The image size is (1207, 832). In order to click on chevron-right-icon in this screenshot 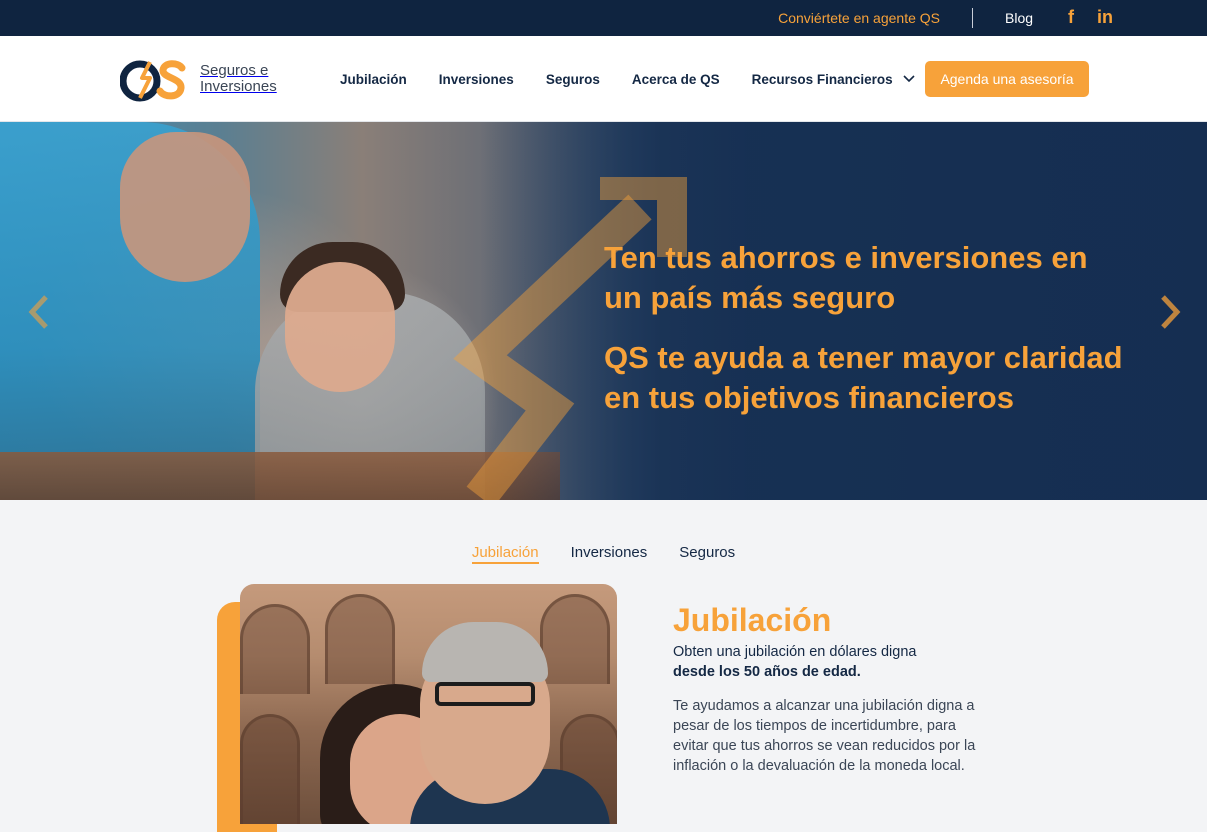, I will do `click(1171, 312)`.